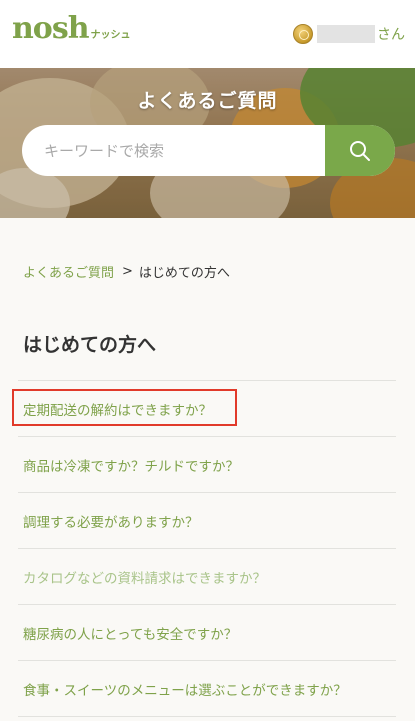 The width and height of the screenshot is (415, 721). I want to click on coin-icon, so click(303, 34).